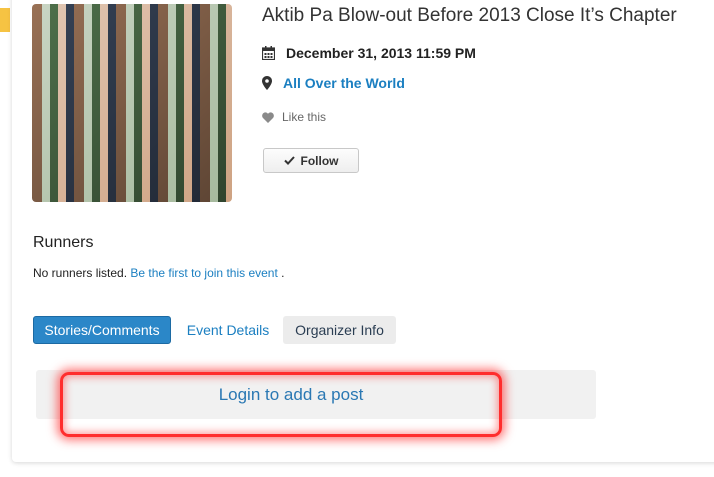  What do you see at coordinates (268, 53) in the screenshot?
I see `calendar-icon` at bounding box center [268, 53].